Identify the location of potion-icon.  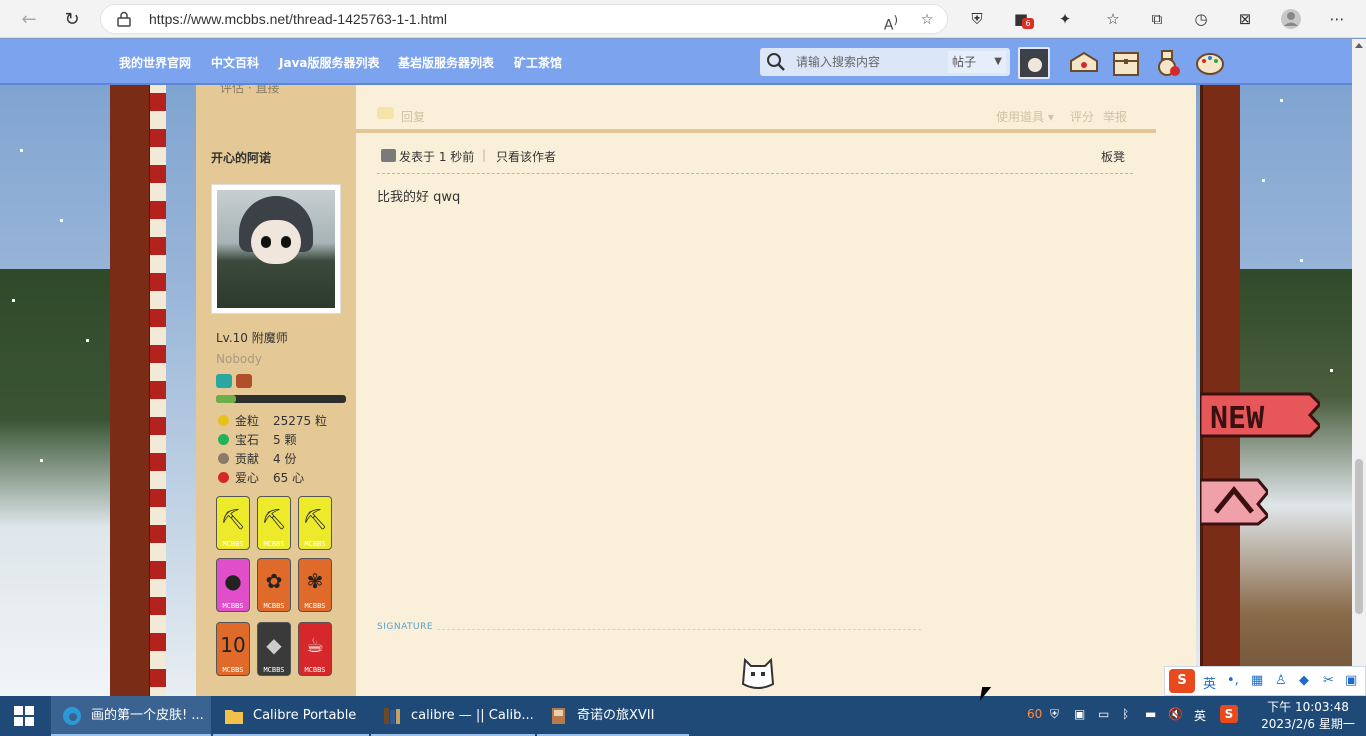
(1168, 63).